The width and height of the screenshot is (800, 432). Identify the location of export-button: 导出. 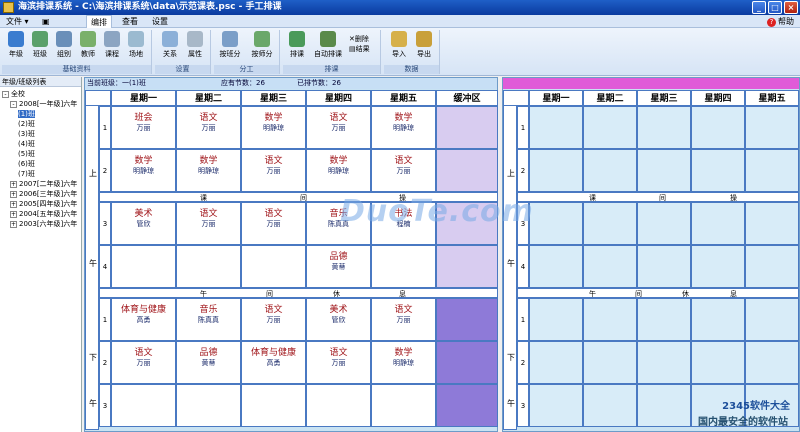
(424, 45).